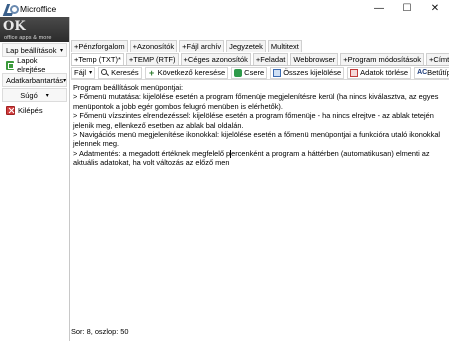 The width and height of the screenshot is (449, 341). What do you see at coordinates (28, 38) in the screenshot?
I see `brand-subtitle: office apps & more` at bounding box center [28, 38].